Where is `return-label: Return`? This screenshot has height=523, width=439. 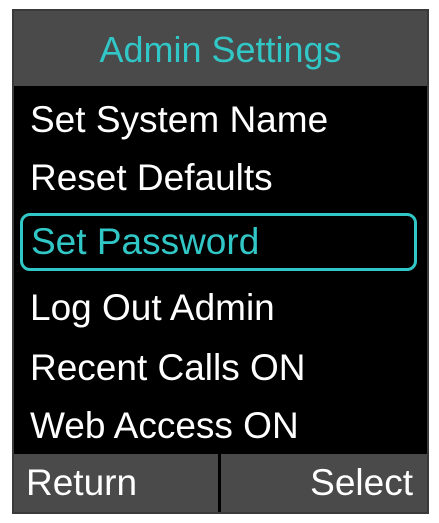 return-label: Return is located at coordinates (82, 482).